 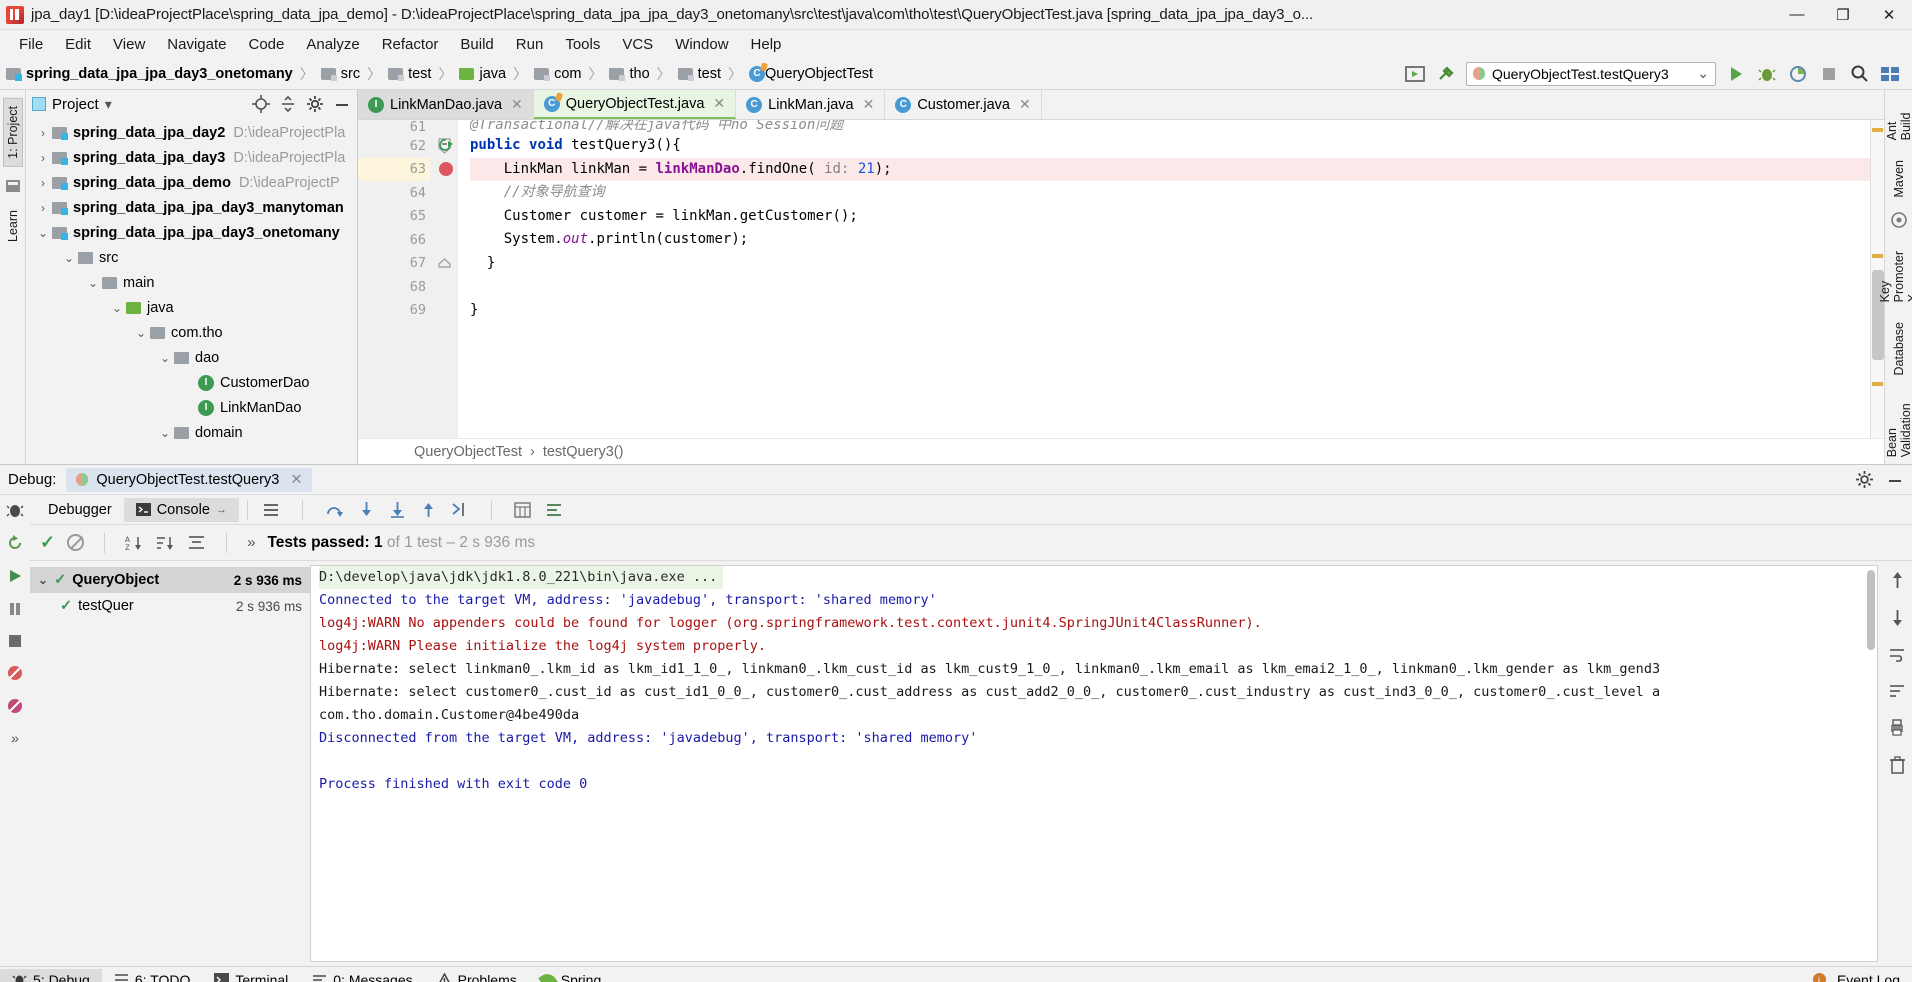 What do you see at coordinates (191, 257) in the screenshot?
I see `tree-row: ⌄ src` at bounding box center [191, 257].